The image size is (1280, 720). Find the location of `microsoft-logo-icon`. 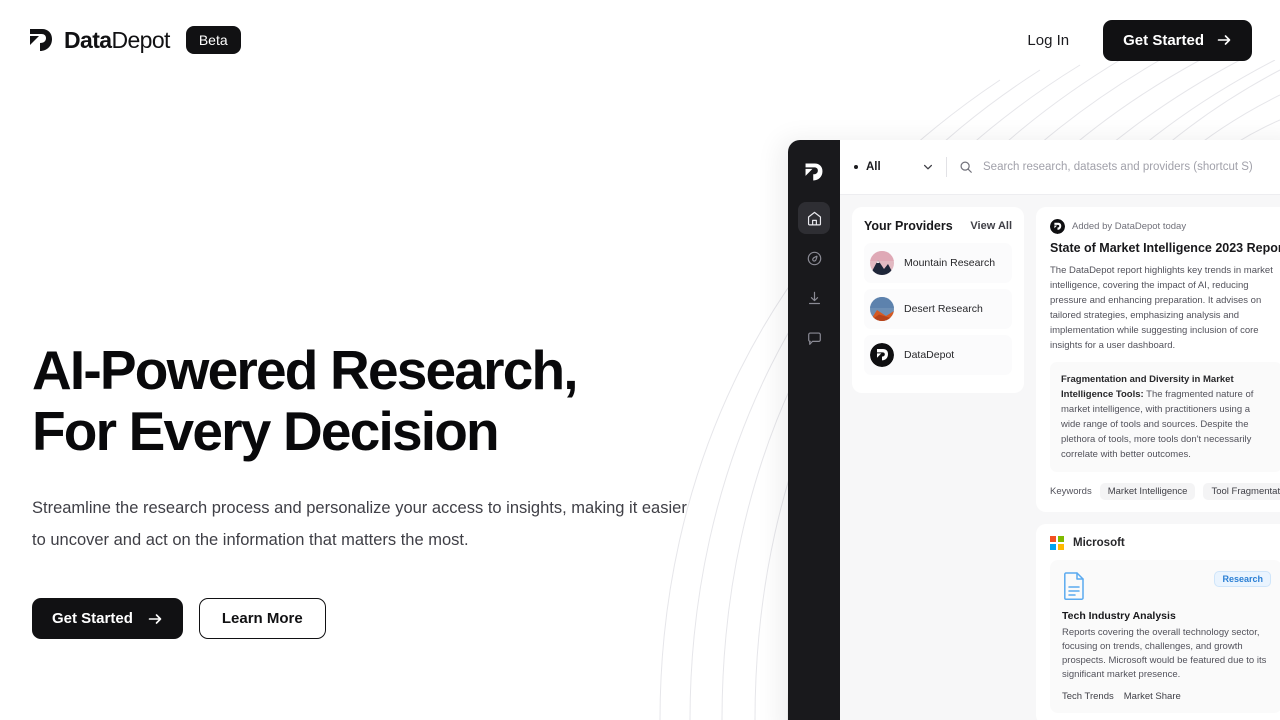

microsoft-logo-icon is located at coordinates (1057, 543).